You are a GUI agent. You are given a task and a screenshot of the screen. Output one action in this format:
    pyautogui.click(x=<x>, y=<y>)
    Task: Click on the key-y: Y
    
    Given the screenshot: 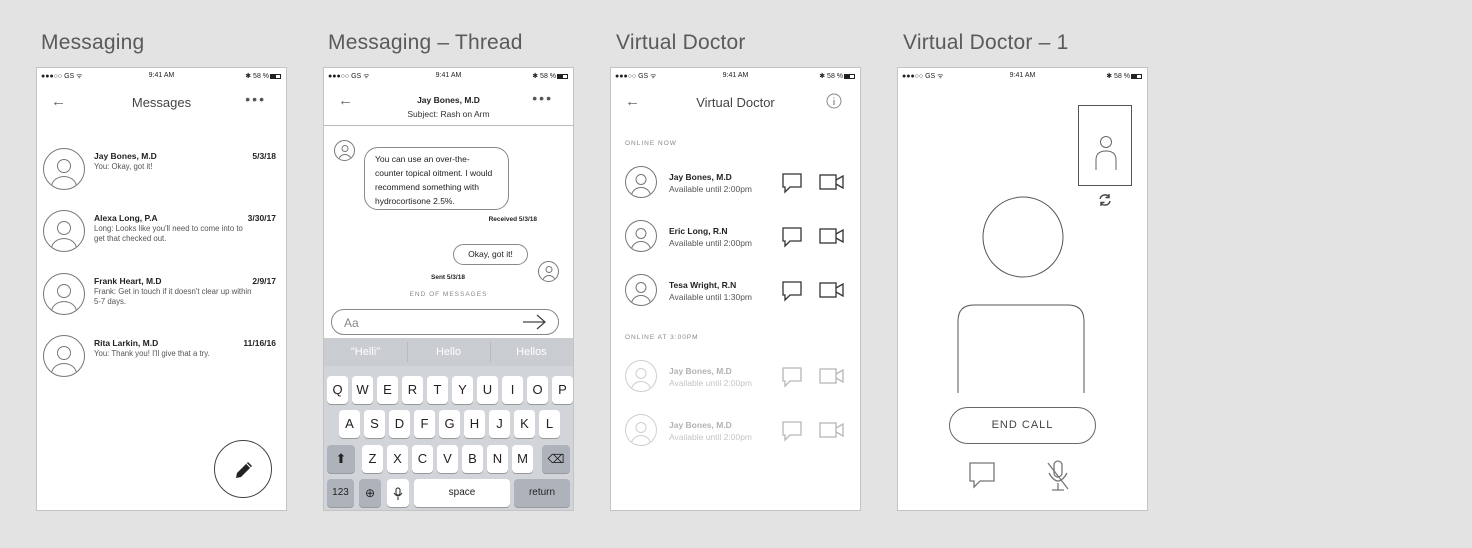 What is the action you would take?
    pyautogui.click(x=462, y=390)
    